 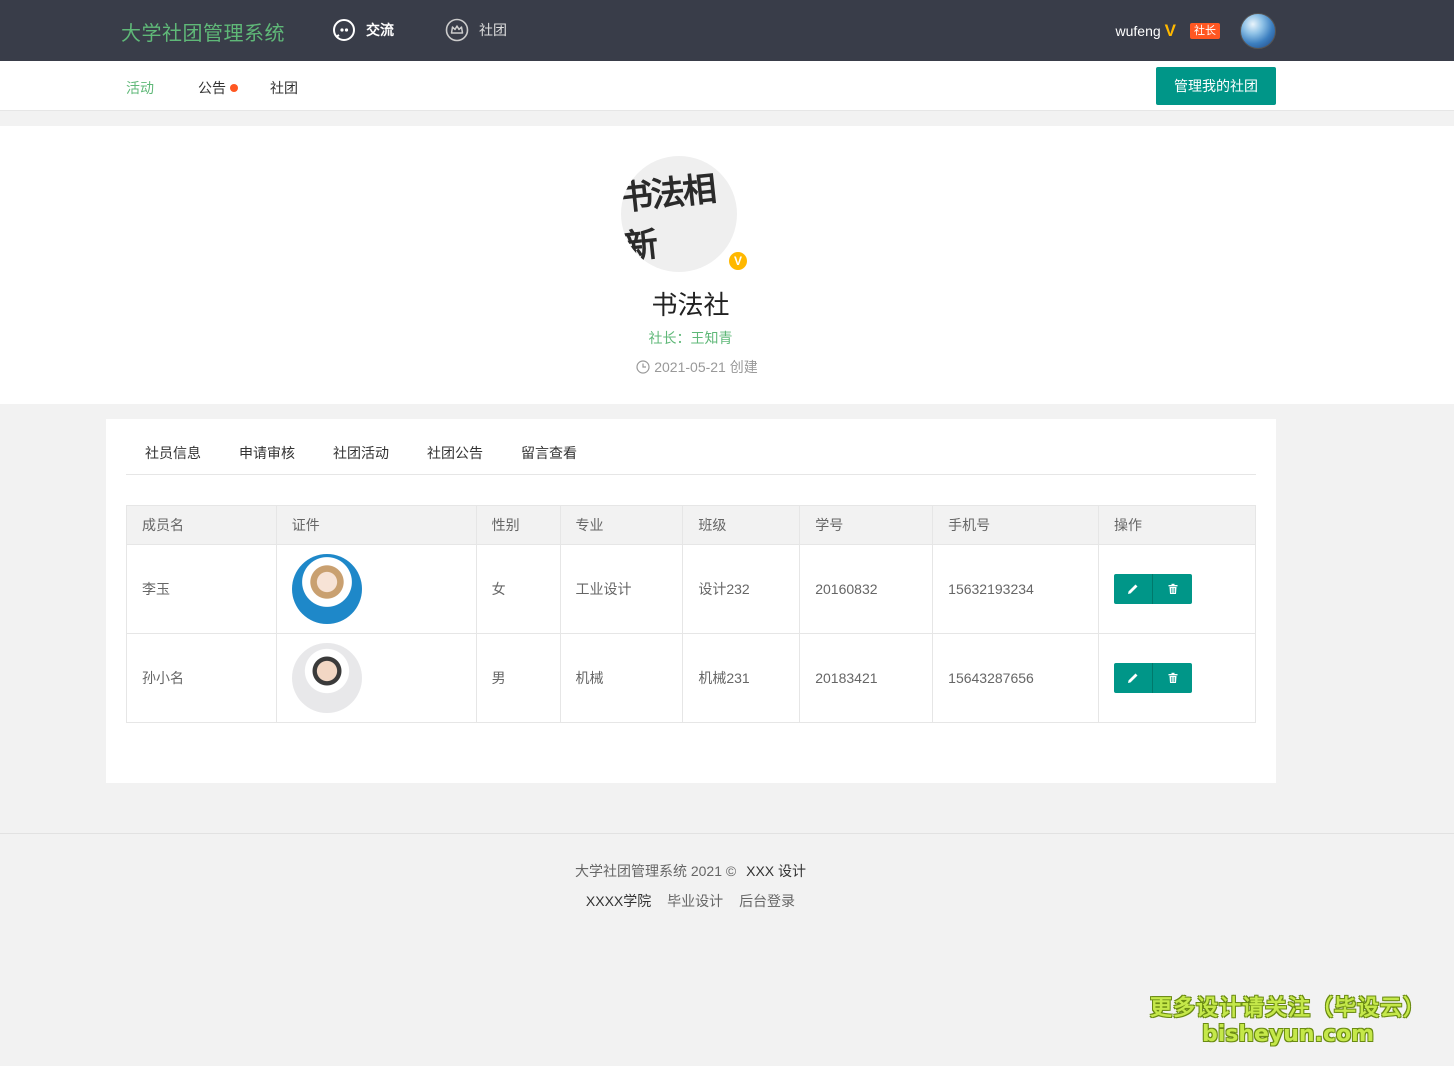 What do you see at coordinates (643, 367) in the screenshot?
I see `clock-icon` at bounding box center [643, 367].